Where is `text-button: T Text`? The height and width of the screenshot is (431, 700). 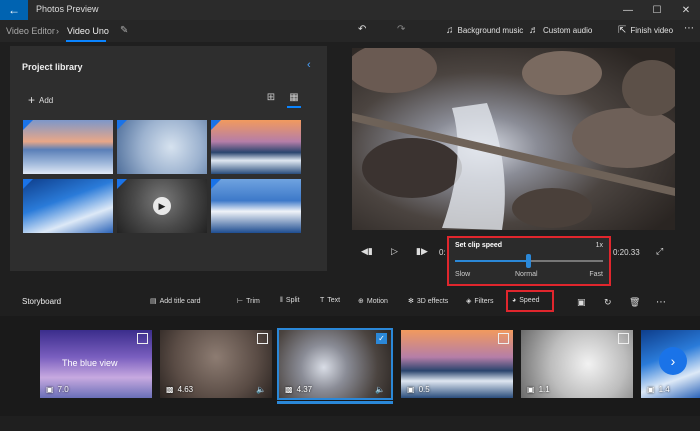 text-button: T Text is located at coordinates (330, 300).